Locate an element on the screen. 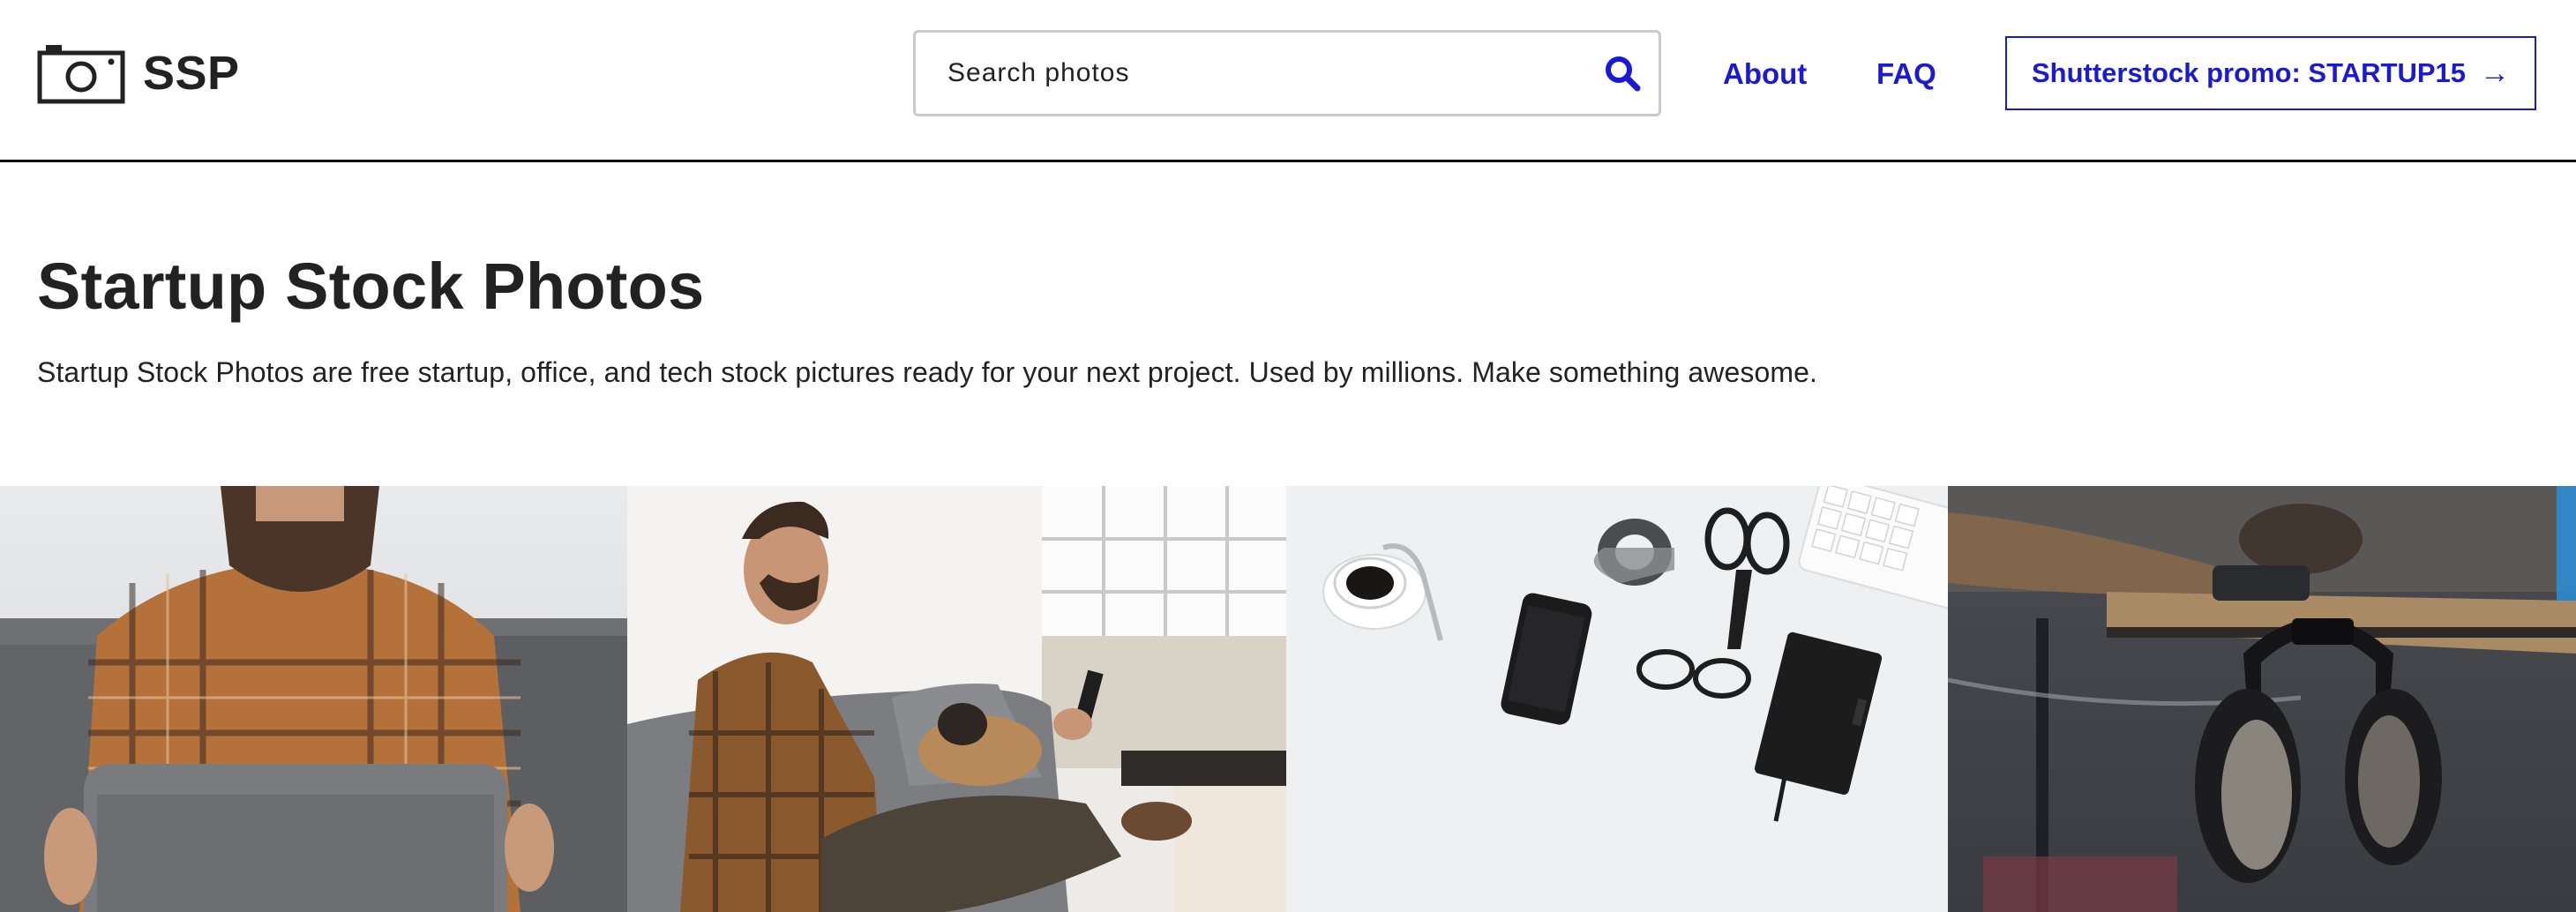 Image resolution: width=2576 pixels, height=912 pixels. photo-desk-flatlay is located at coordinates (1617, 699).